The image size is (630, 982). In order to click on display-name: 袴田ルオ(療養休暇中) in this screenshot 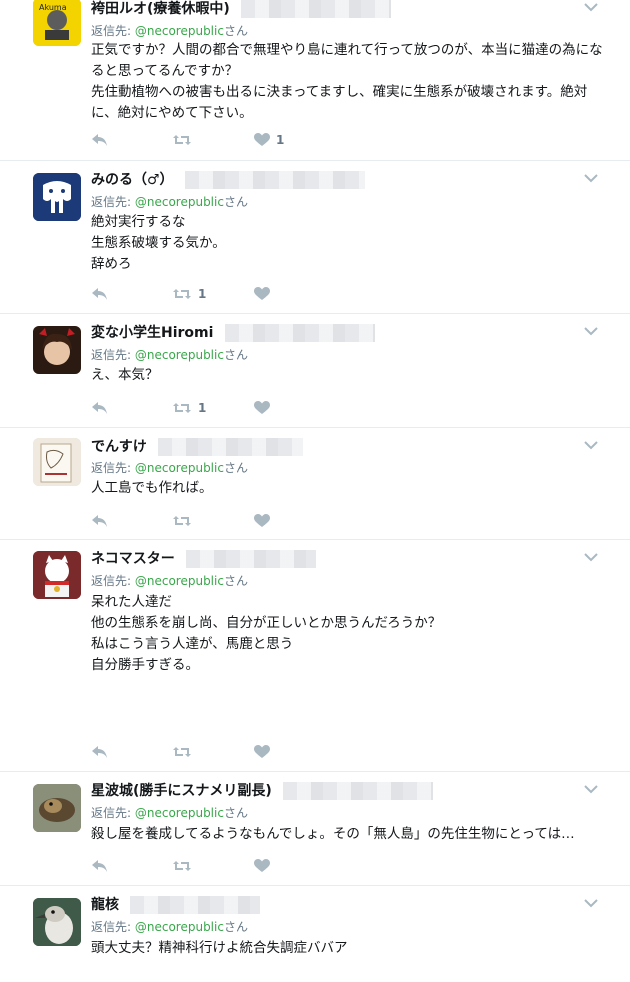, I will do `click(160, 9)`.